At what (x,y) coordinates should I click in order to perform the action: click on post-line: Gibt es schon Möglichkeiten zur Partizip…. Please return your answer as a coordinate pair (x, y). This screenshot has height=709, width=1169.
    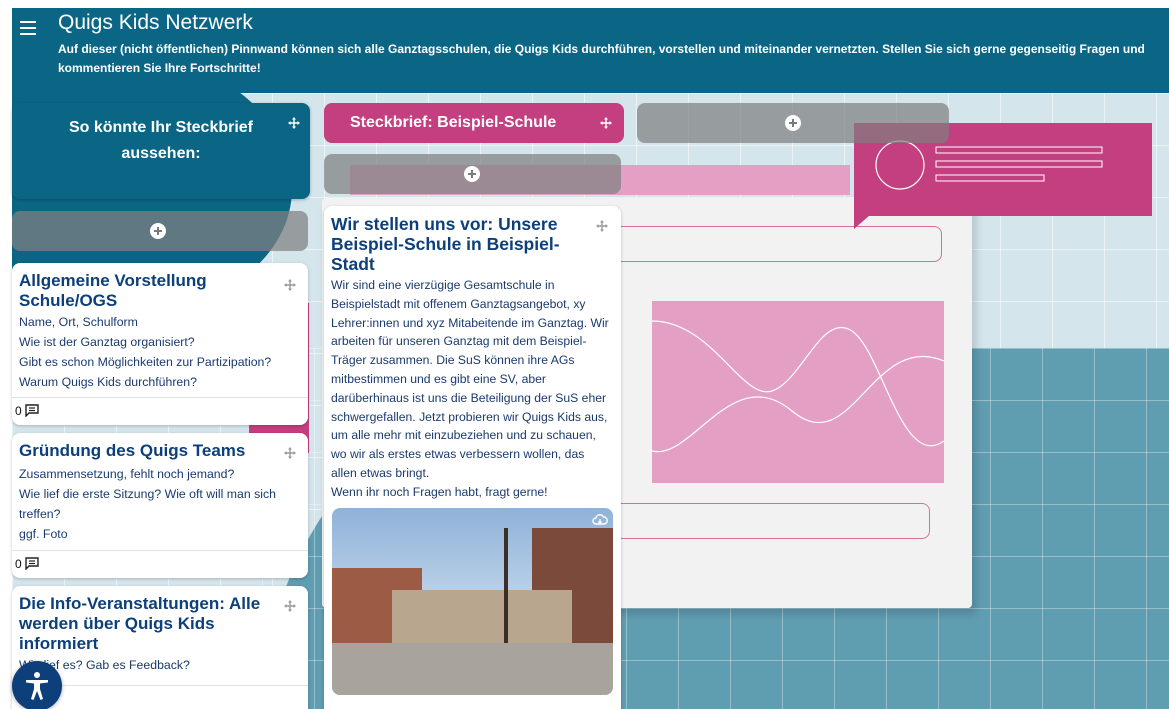
    Looking at the image, I should click on (145, 362).